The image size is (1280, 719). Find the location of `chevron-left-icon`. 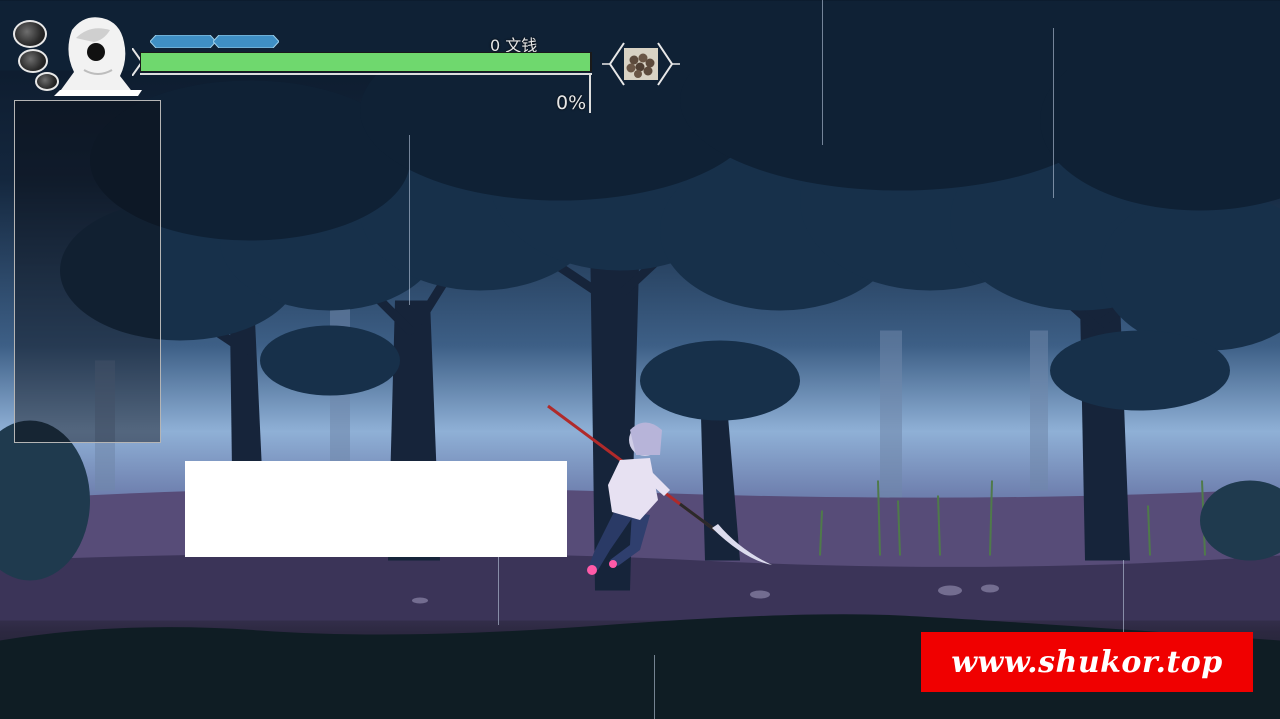

chevron-left-icon is located at coordinates (616, 64).